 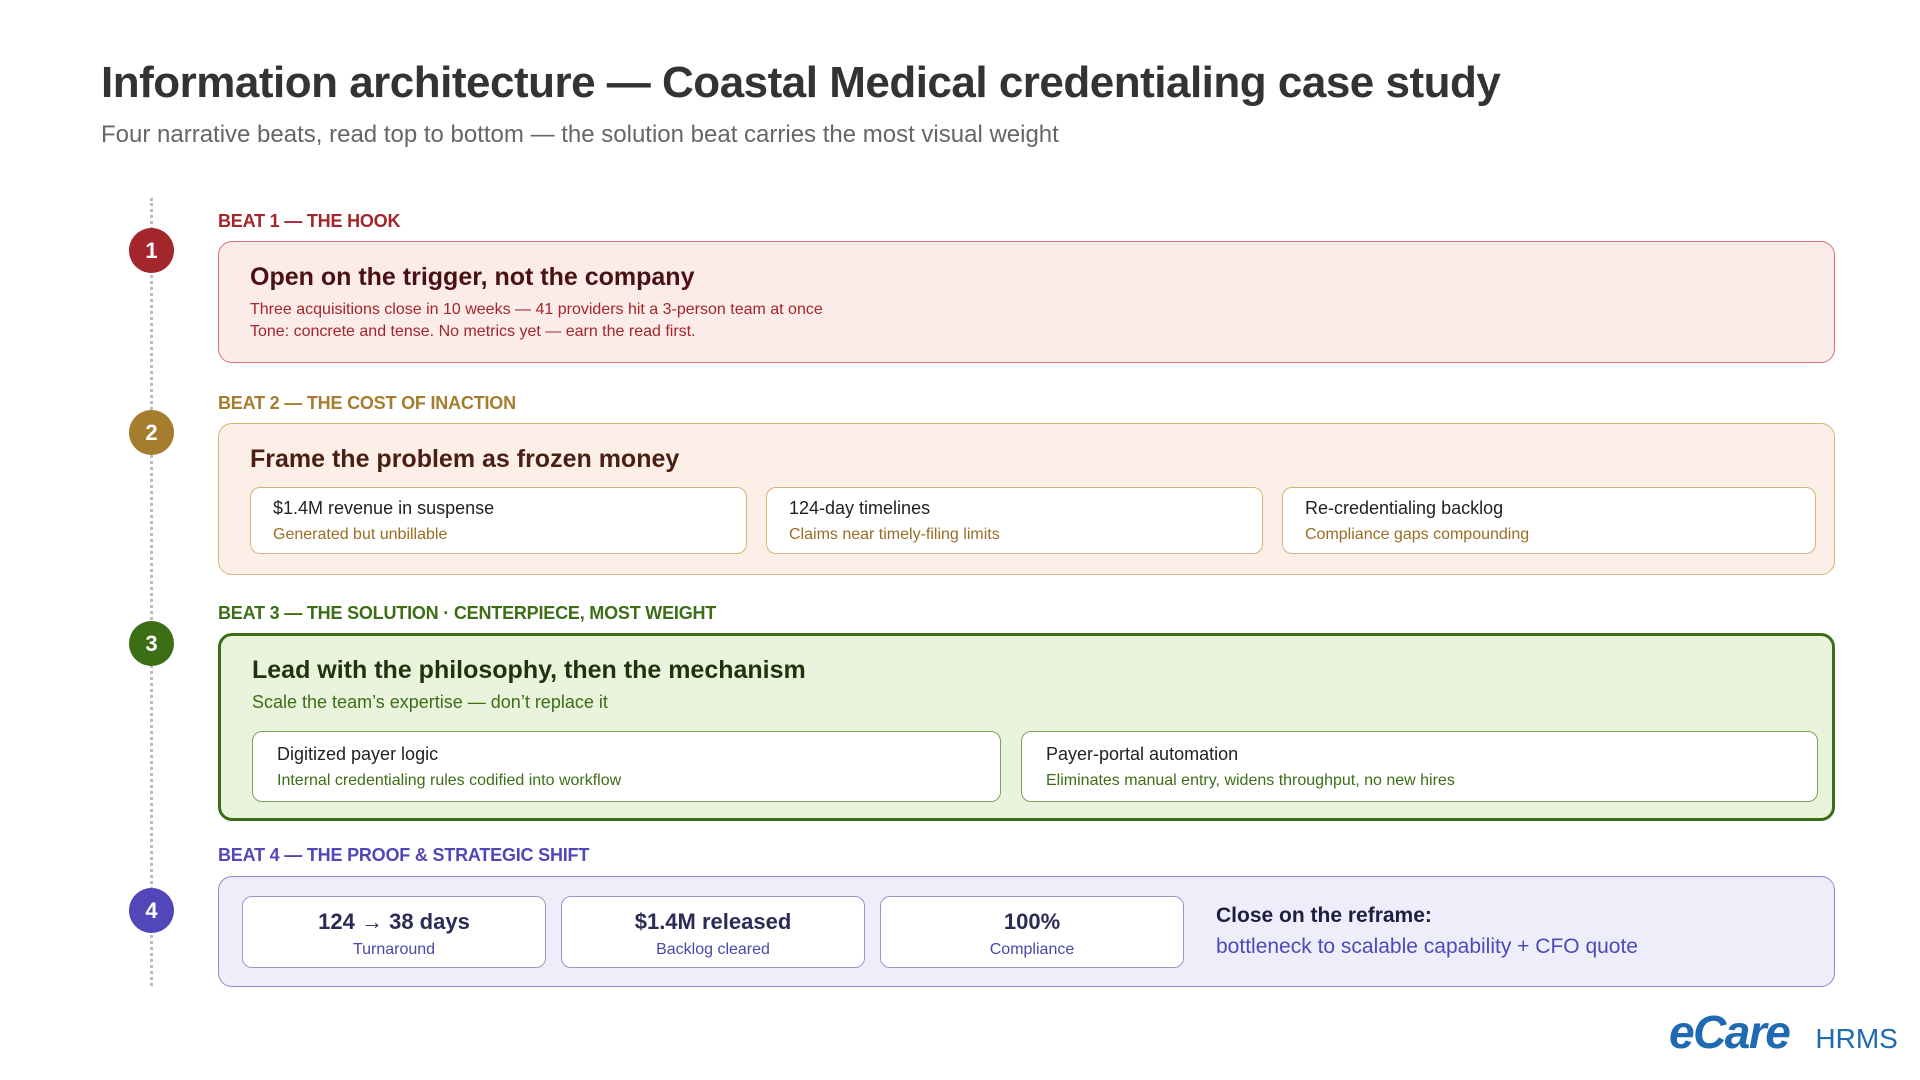 I want to click on metric-card-turnaround: 124 → 38 days Turnaround, so click(x=394, y=932).